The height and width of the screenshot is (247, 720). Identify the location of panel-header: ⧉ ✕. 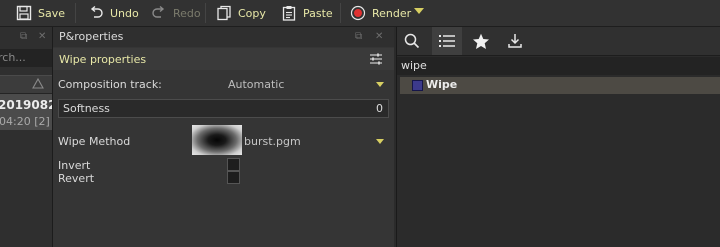
(26, 37).